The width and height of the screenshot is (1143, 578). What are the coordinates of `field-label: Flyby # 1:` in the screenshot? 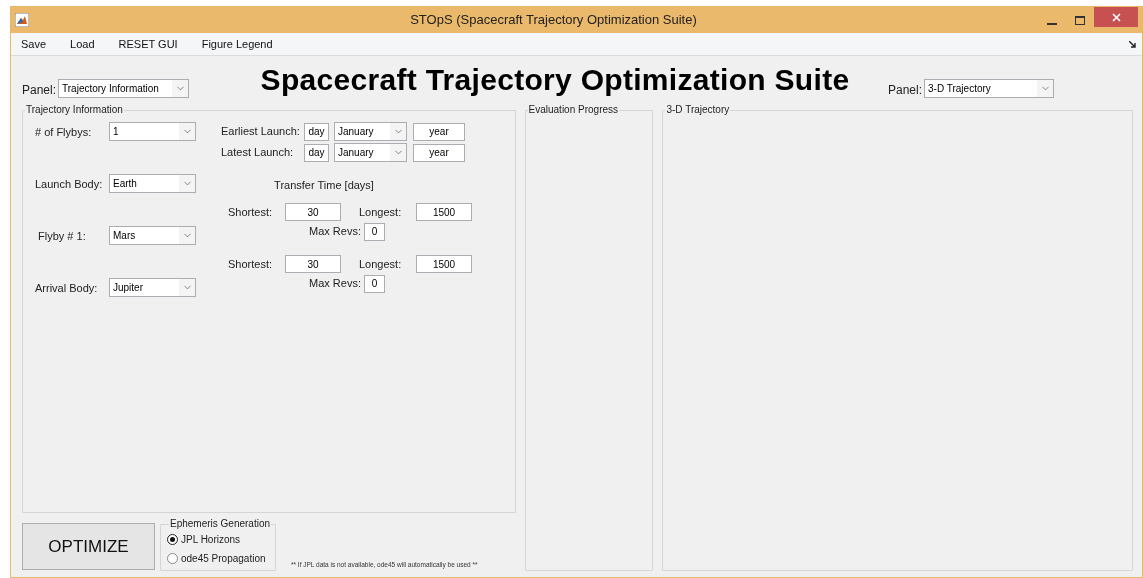 It's located at (62, 236).